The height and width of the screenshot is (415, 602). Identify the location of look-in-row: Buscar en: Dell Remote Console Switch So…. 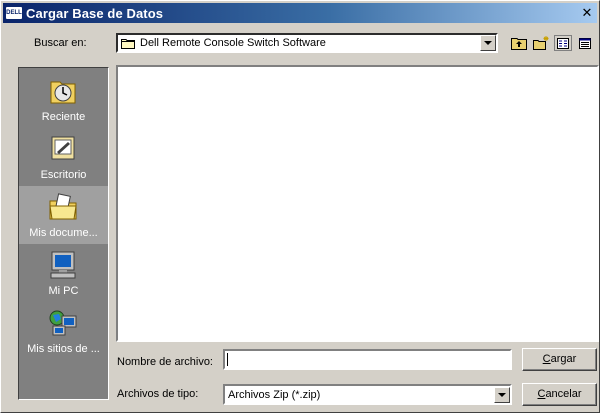
(301, 44).